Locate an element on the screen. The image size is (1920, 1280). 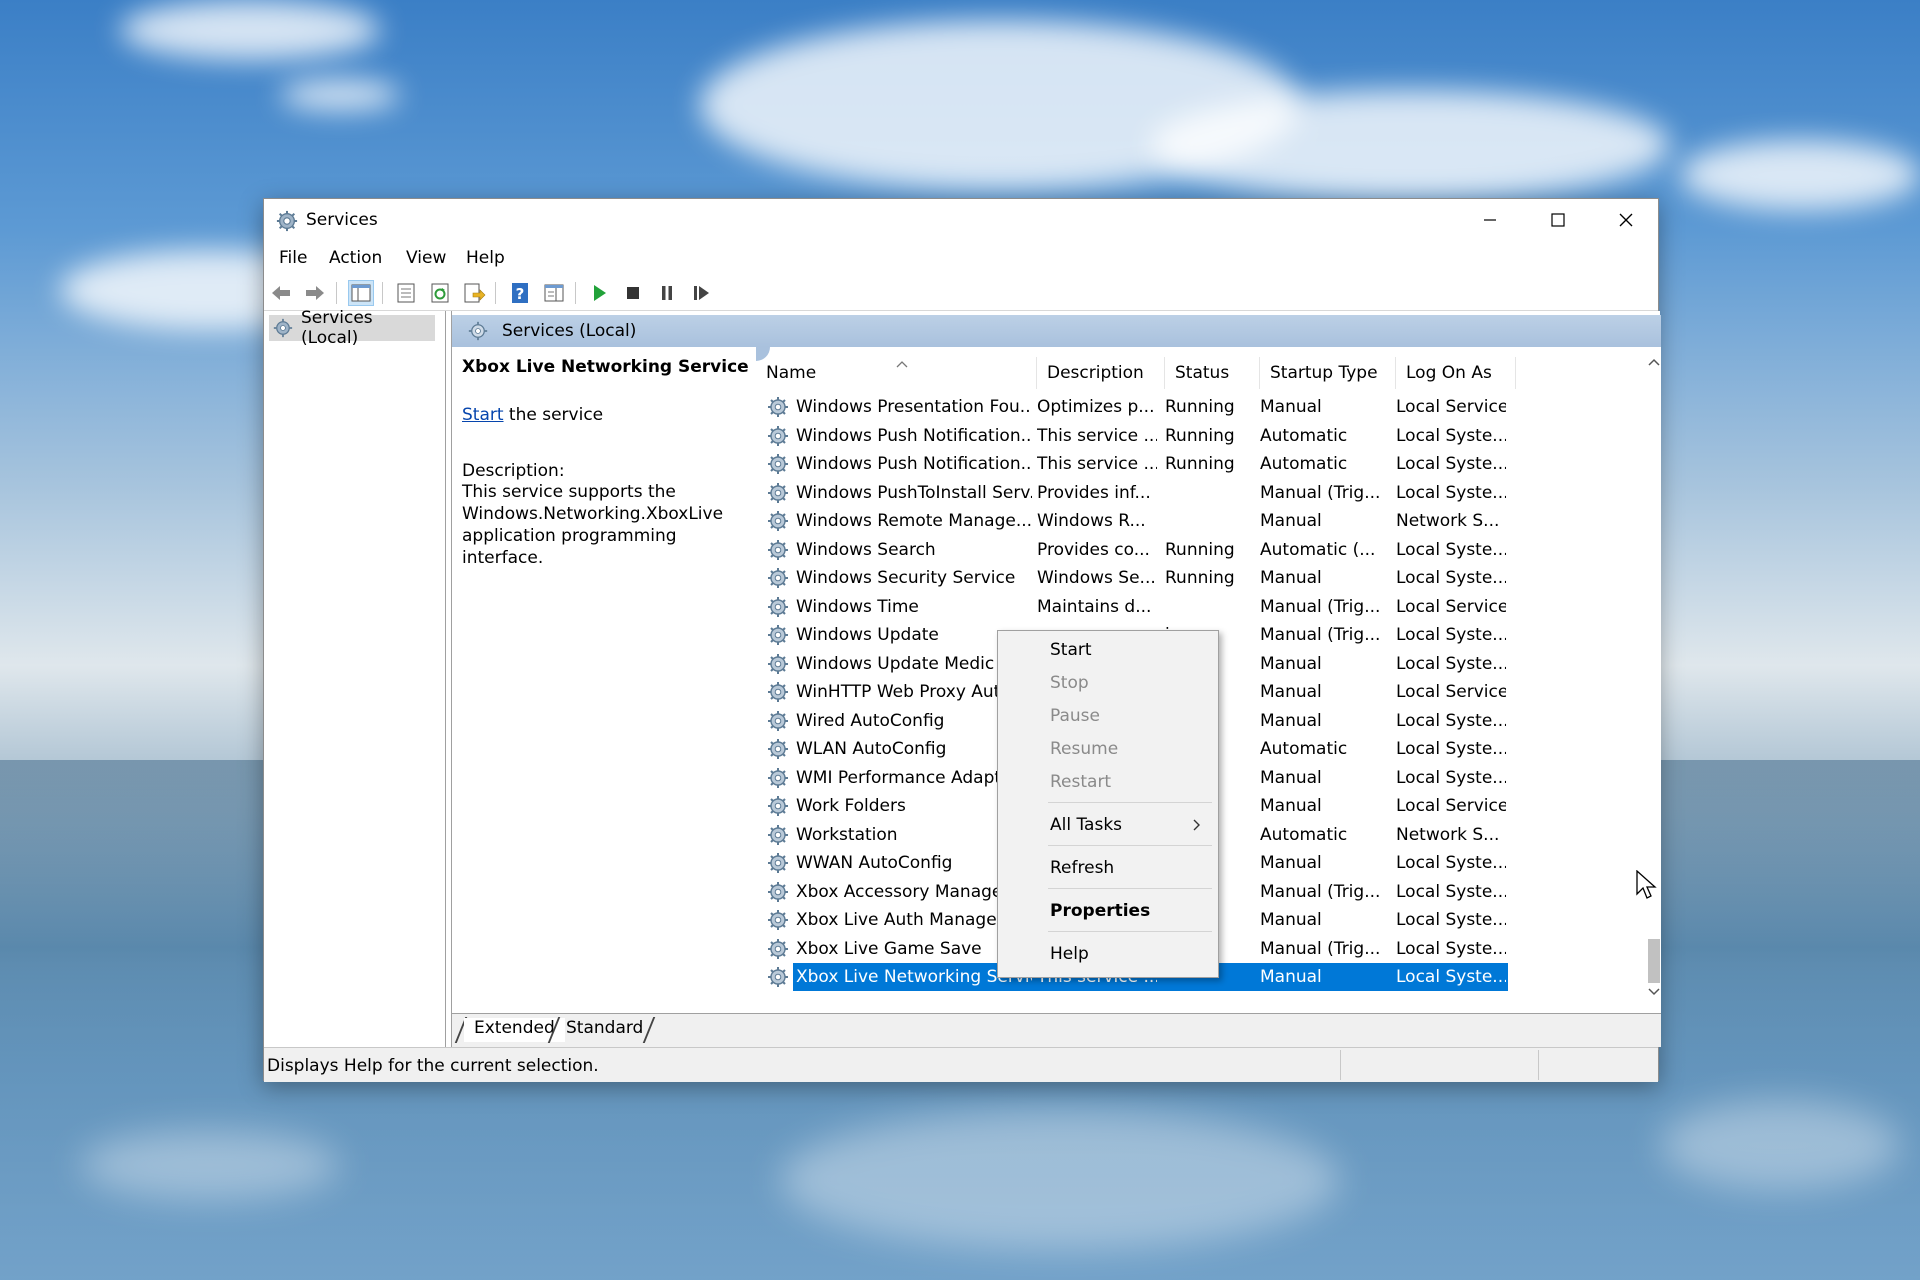
column-header-description: Description is located at coordinates (1101, 373).